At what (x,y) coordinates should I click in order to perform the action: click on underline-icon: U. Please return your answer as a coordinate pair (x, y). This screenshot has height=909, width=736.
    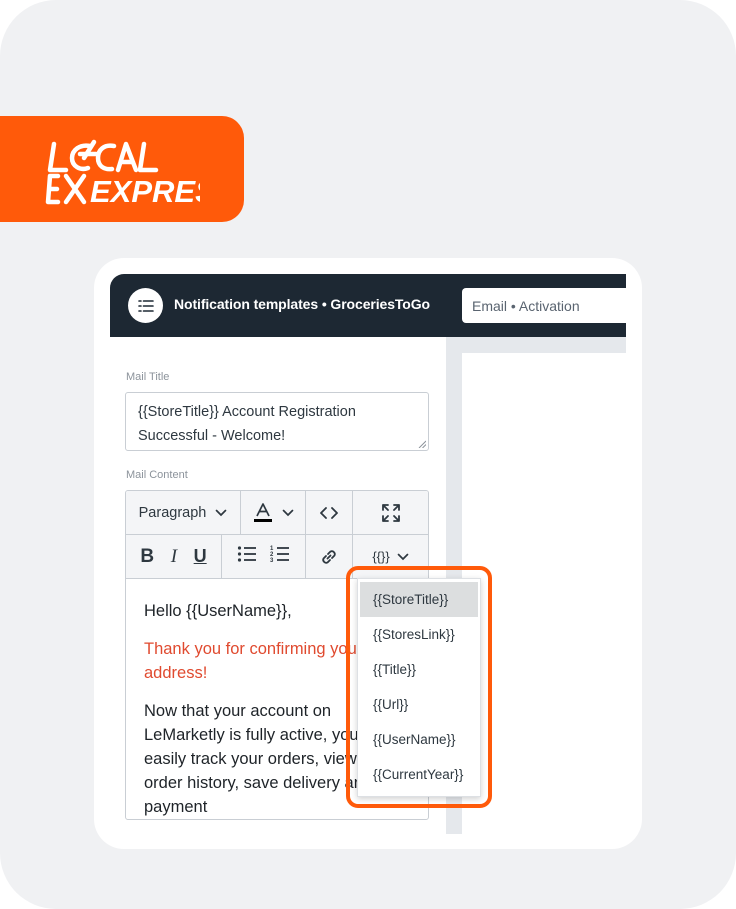
    Looking at the image, I should click on (200, 556).